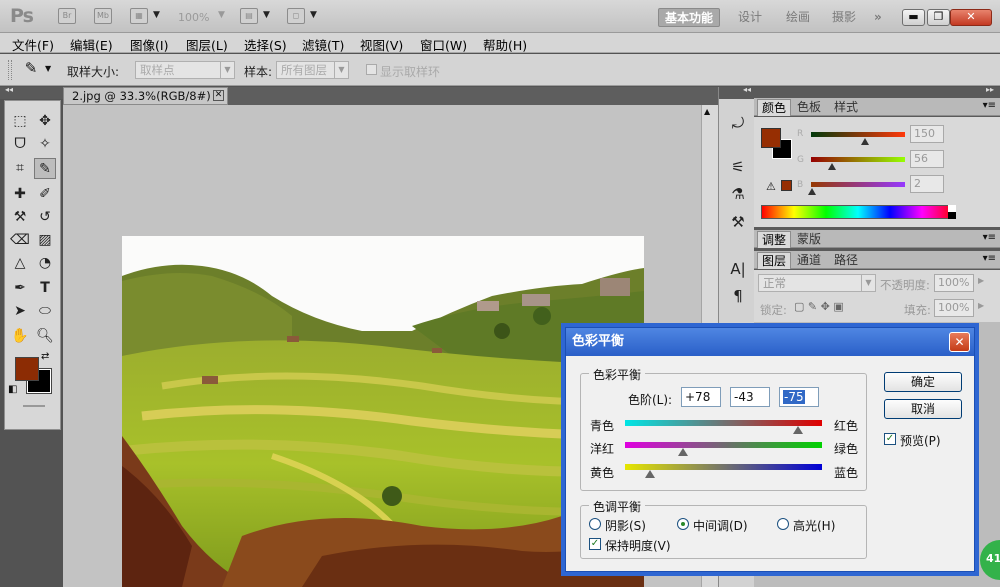 The width and height of the screenshot is (1000, 587). I want to click on workspace-essentials: 基本功能, so click(689, 17).